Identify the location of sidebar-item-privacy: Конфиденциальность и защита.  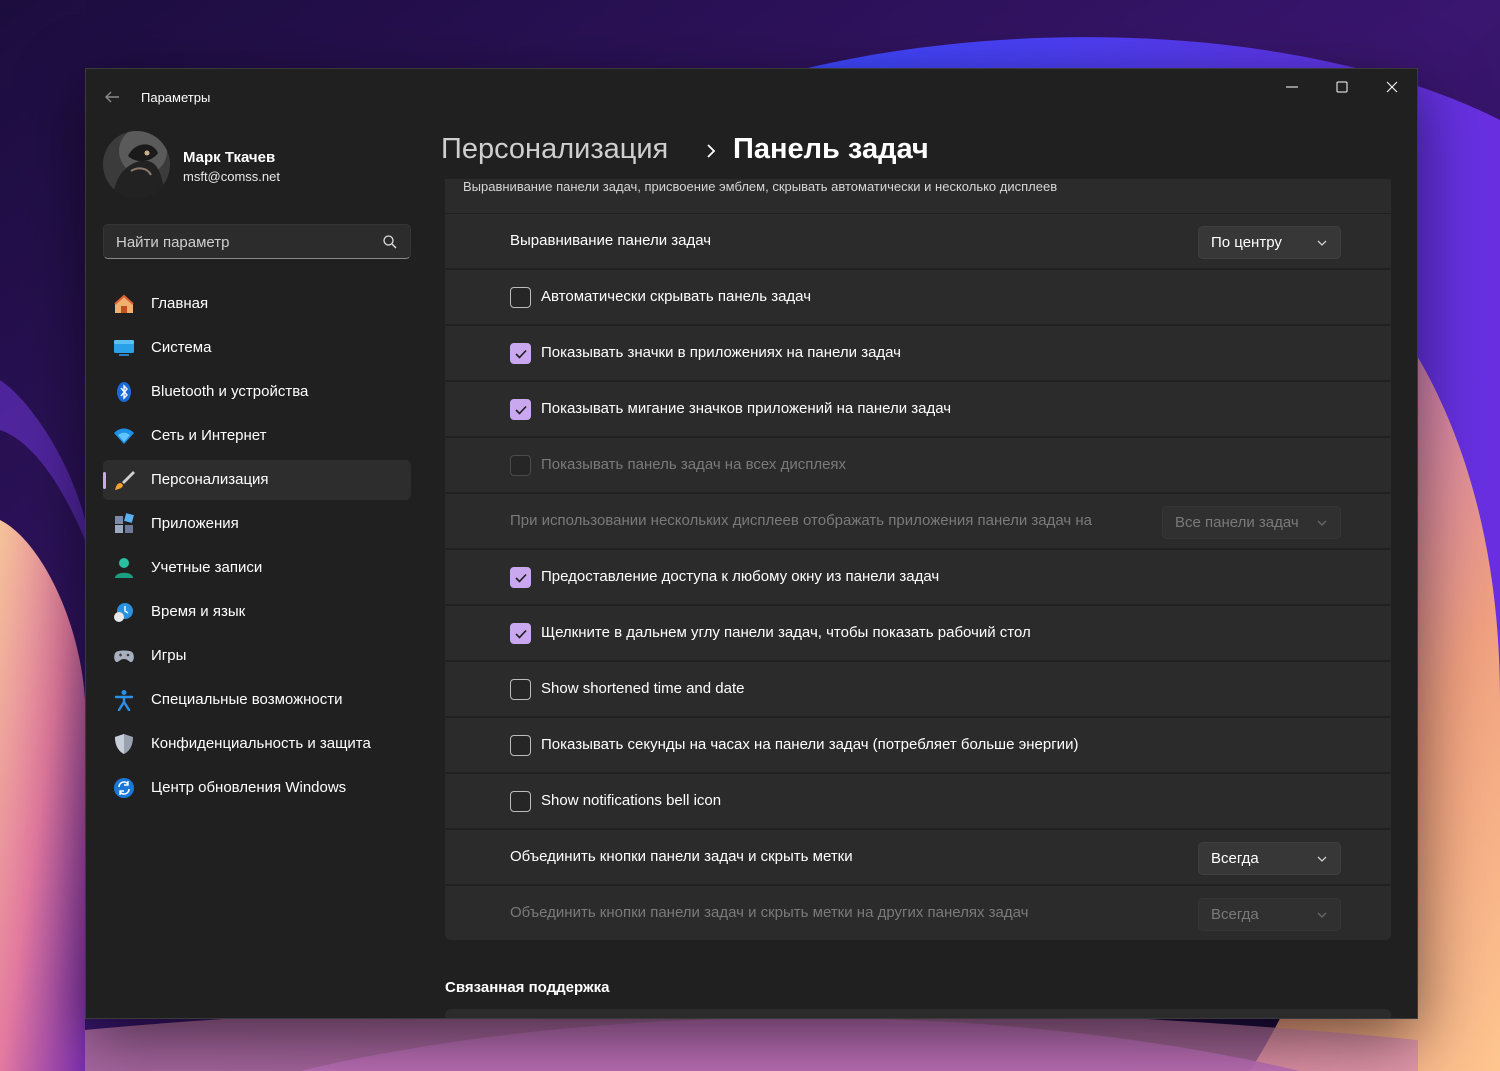
(257, 744).